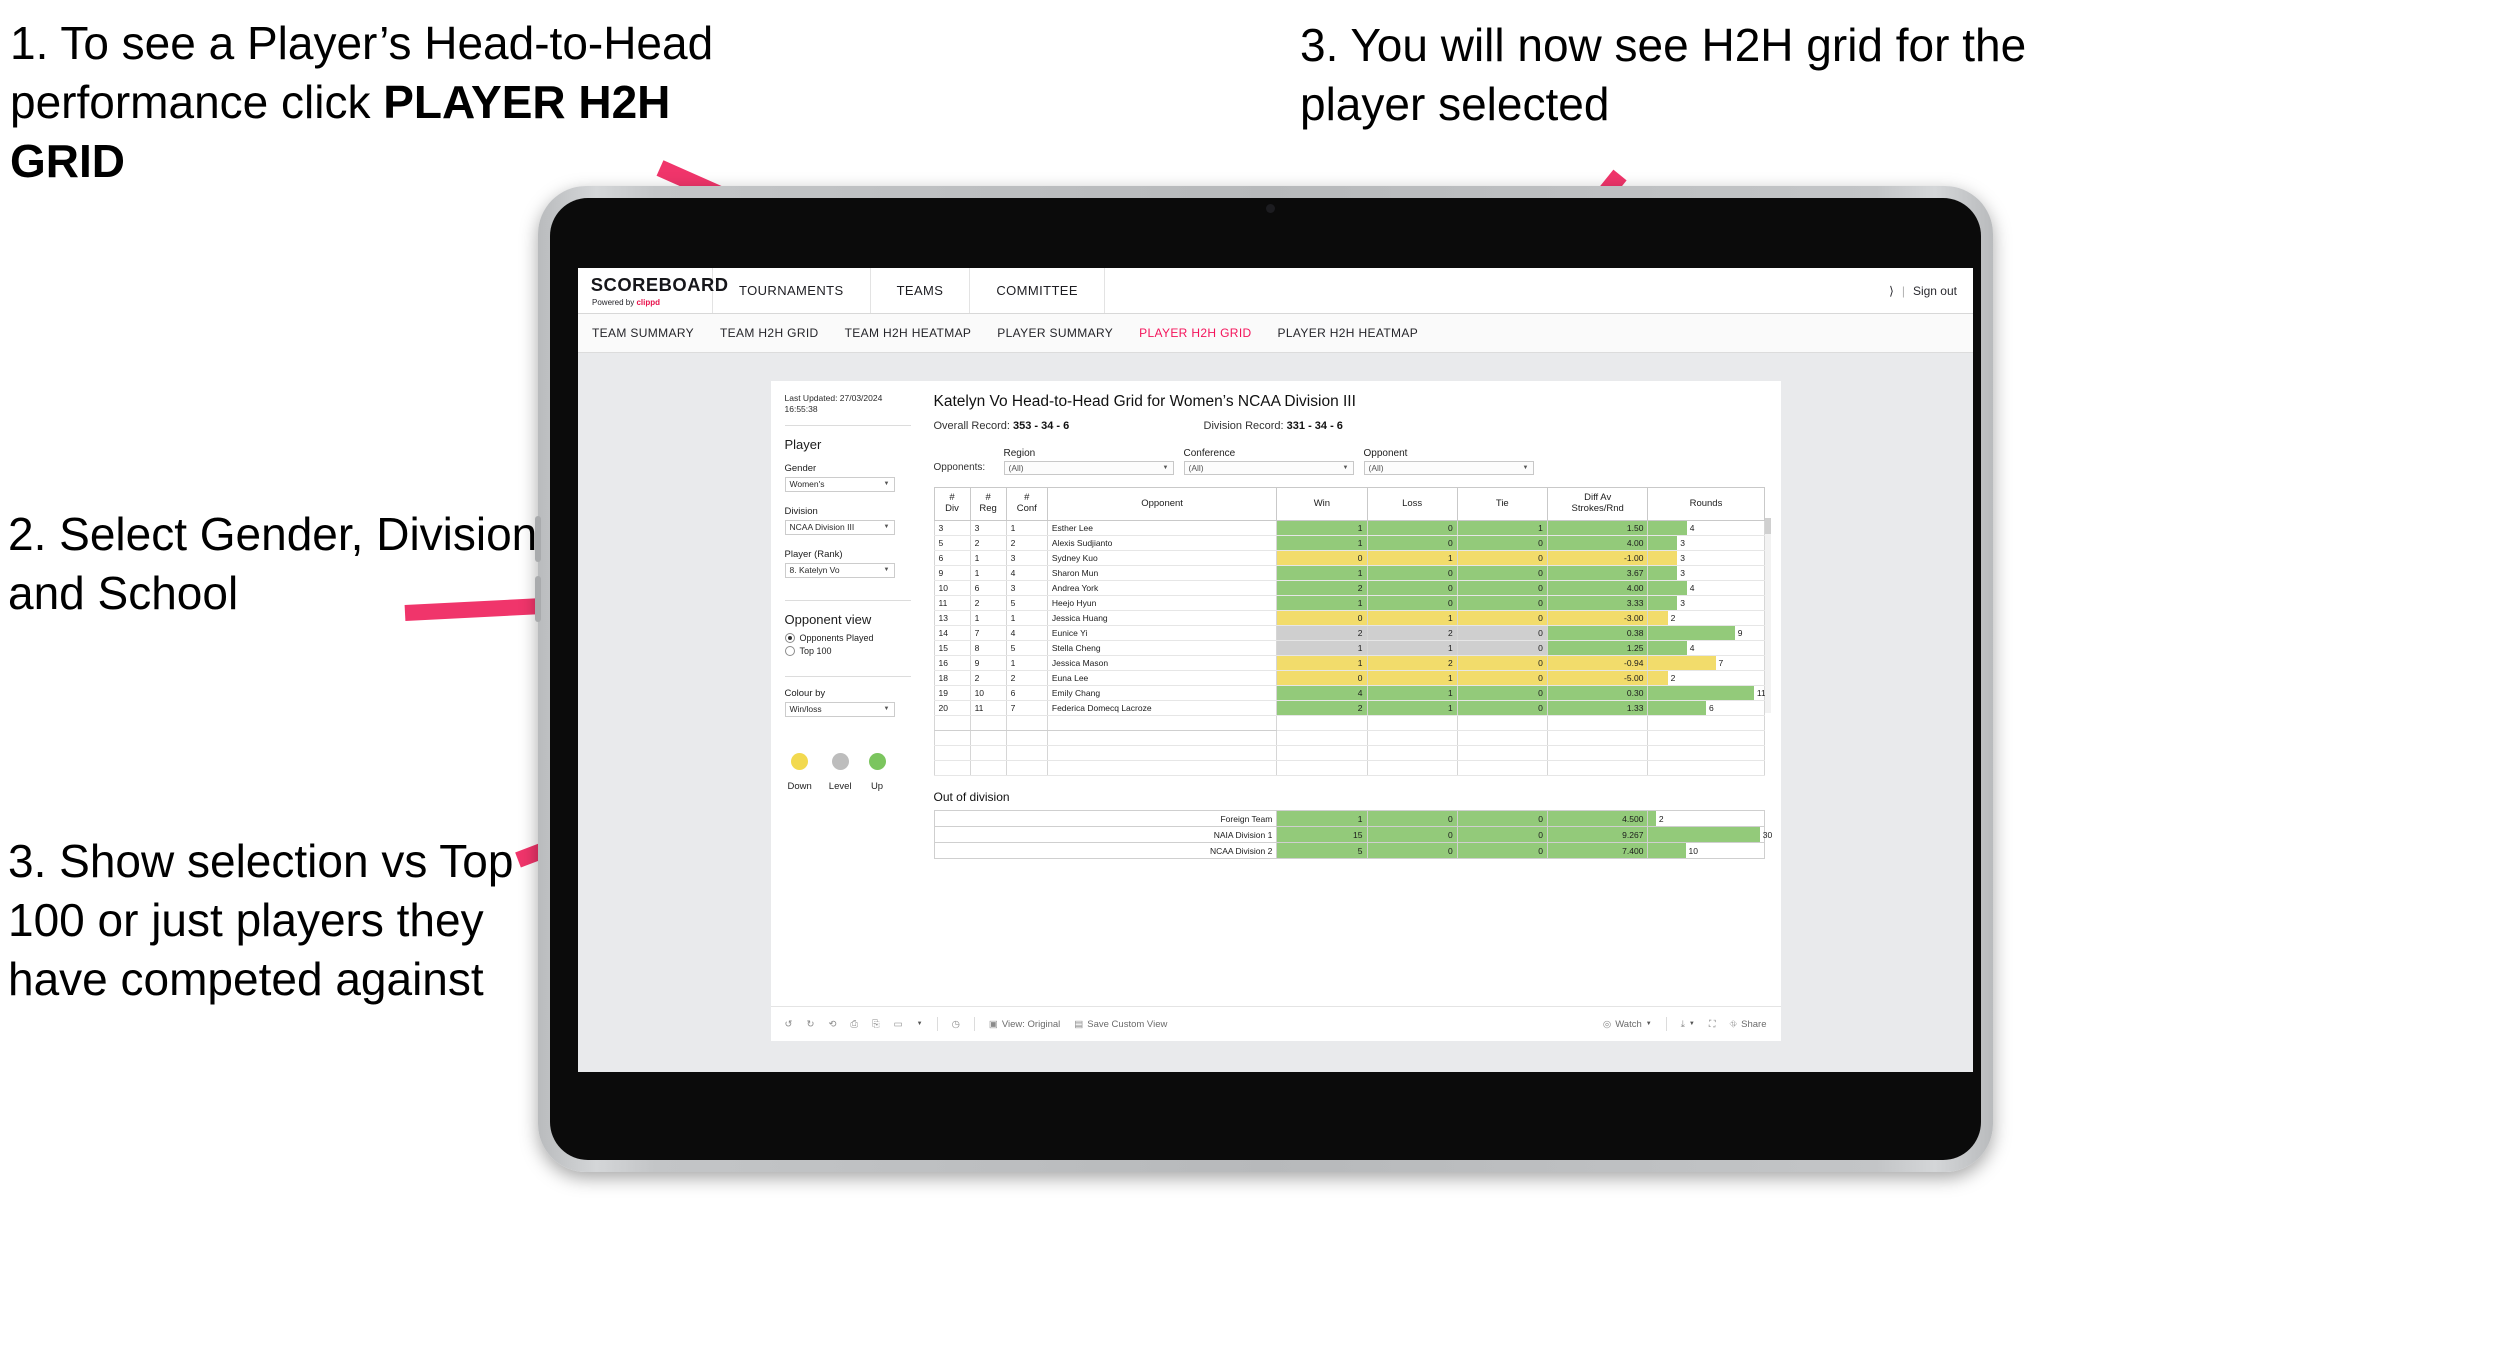  I want to click on cell-conf: 1, so click(1026, 663).